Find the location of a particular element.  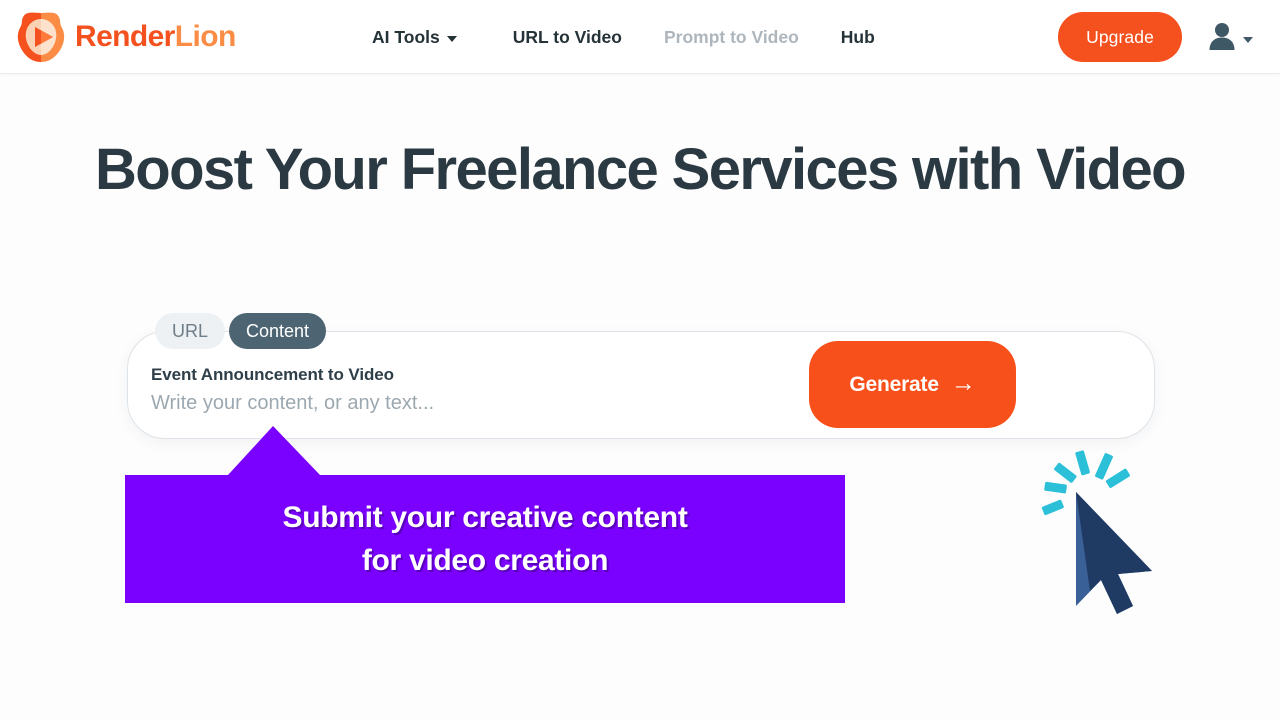

nav-item-ai-tools: AI Tools is located at coordinates (414, 37).